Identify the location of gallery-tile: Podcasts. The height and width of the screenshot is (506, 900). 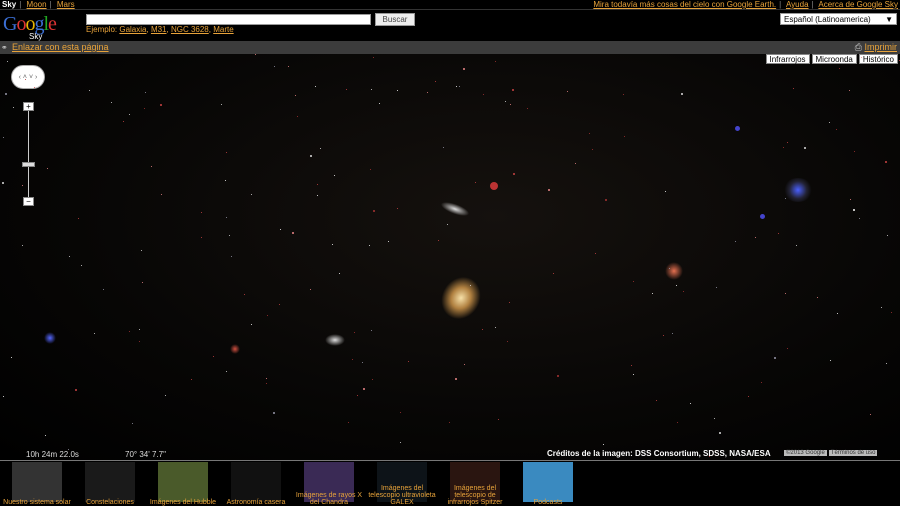
(548, 484).